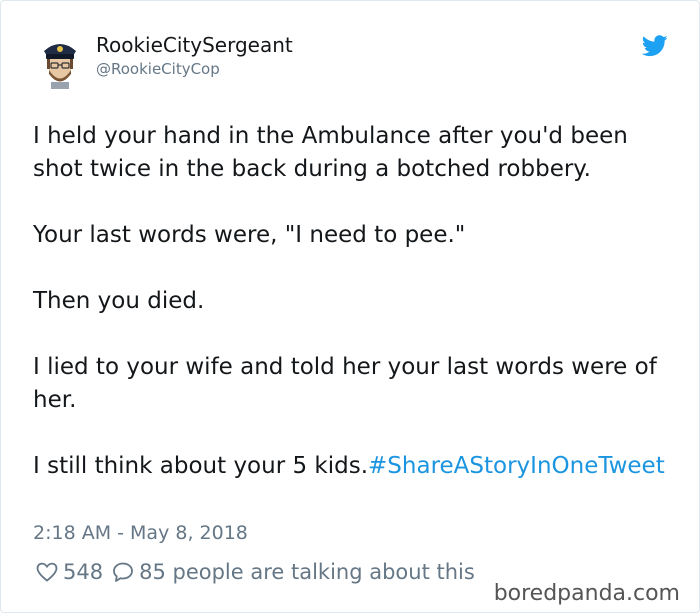 This screenshot has width=700, height=613. I want to click on tweet-actions: 548 85 people are talking about this, so click(259, 572).